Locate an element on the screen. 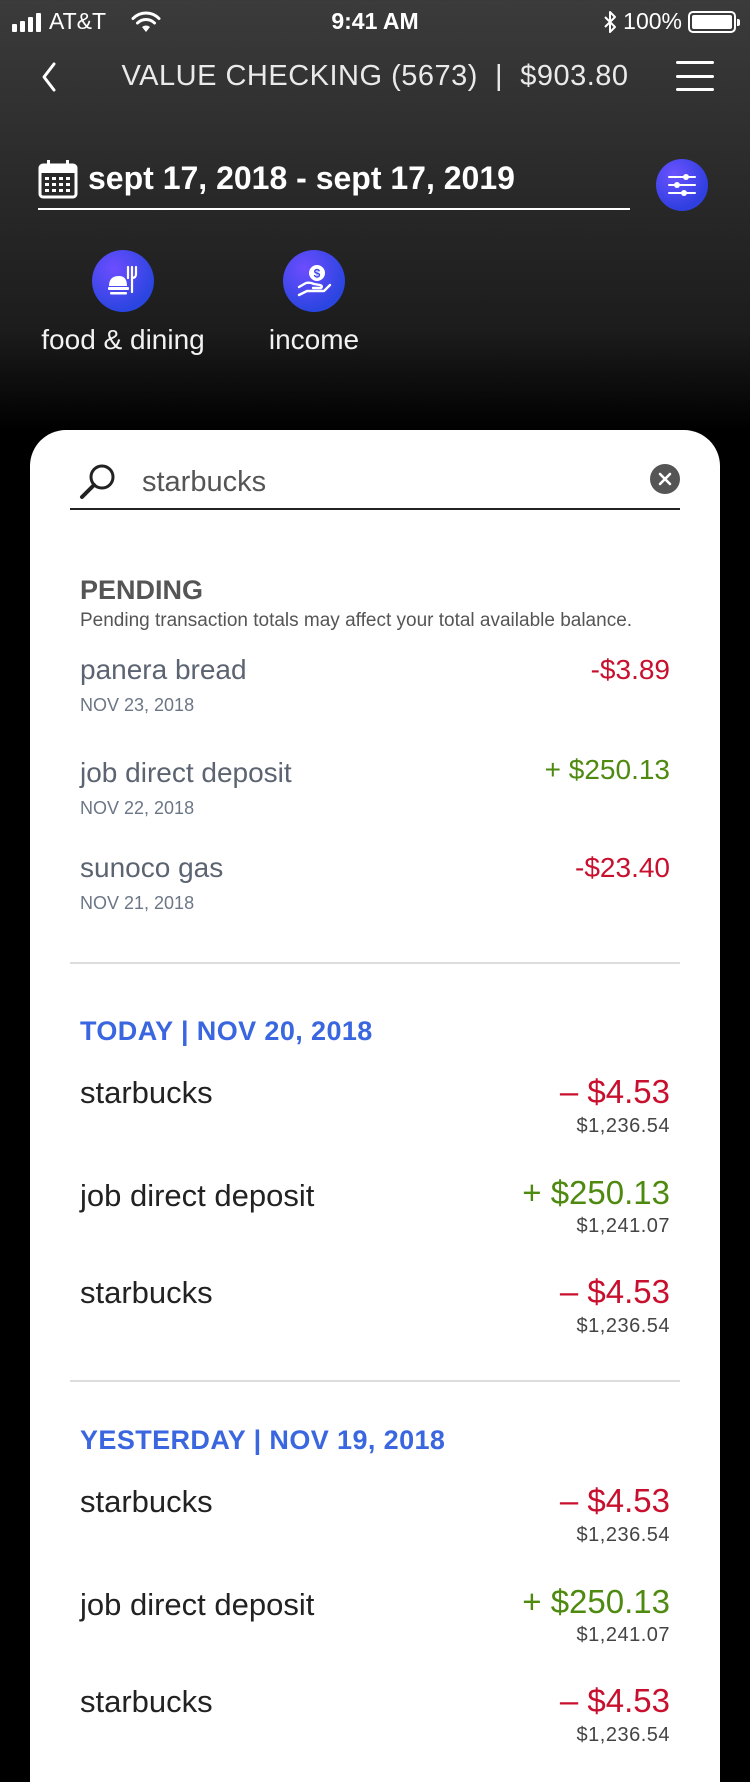  nav-bar: VALUE CHECKING (5673) | $903.80 is located at coordinates (375, 77).